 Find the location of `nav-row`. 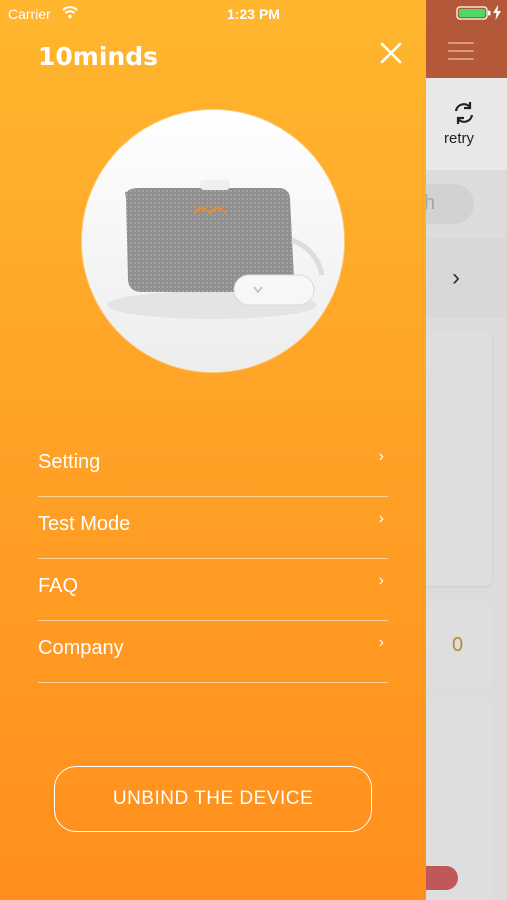

nav-row is located at coordinates (466, 278).